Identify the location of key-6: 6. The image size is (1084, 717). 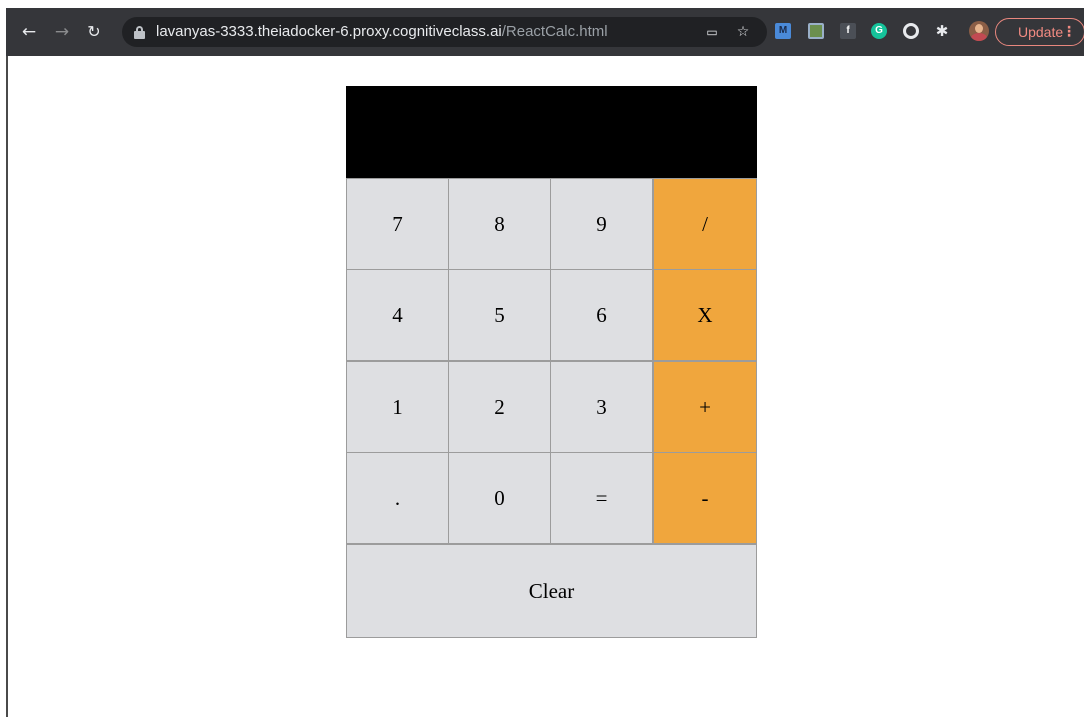
(601, 315).